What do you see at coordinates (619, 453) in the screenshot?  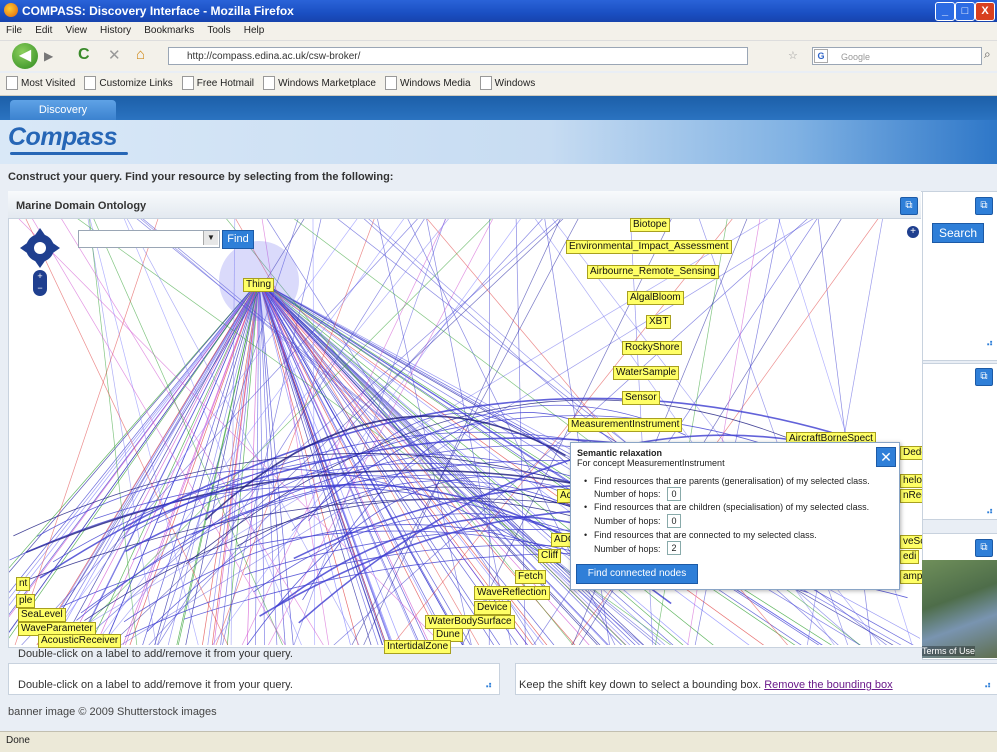 I see `popup-title: Semantic relaxation` at bounding box center [619, 453].